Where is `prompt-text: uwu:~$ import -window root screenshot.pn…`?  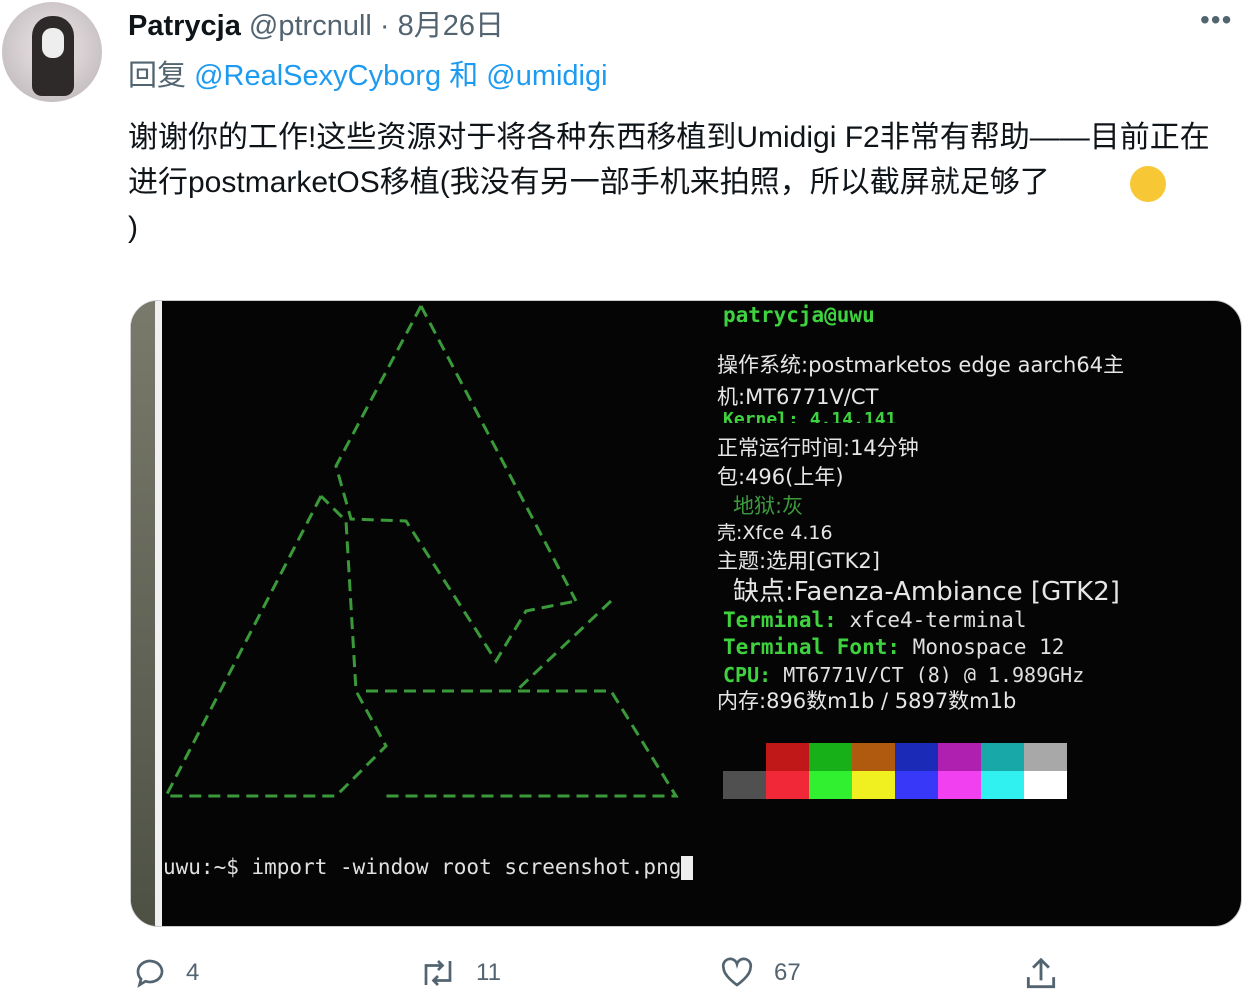
prompt-text: uwu:~$ import -window root screenshot.pn… is located at coordinates (422, 867).